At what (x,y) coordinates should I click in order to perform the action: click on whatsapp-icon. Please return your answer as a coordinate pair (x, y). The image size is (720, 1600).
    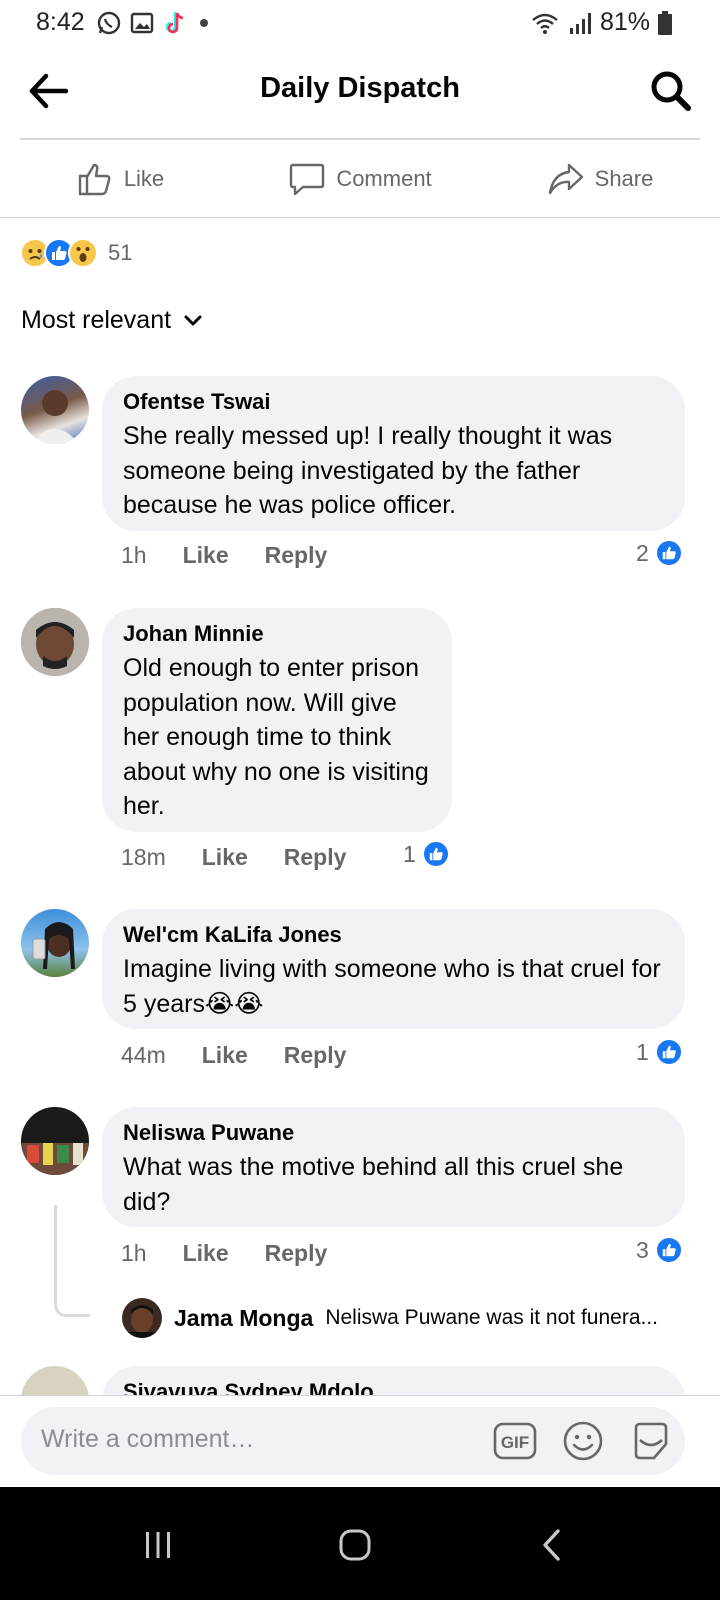
    Looking at the image, I should click on (109, 23).